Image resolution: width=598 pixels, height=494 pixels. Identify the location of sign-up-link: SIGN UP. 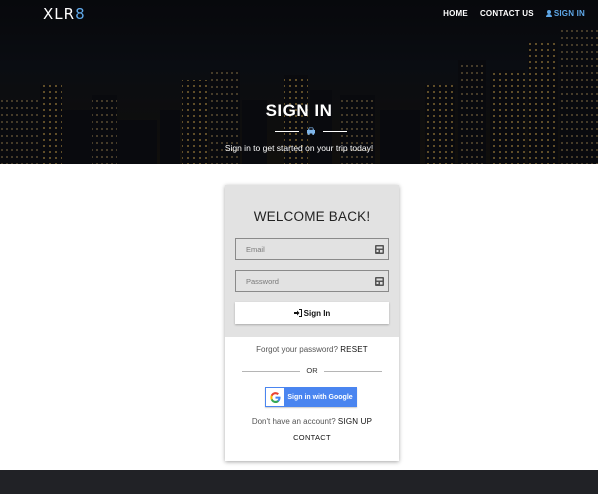
(355, 421).